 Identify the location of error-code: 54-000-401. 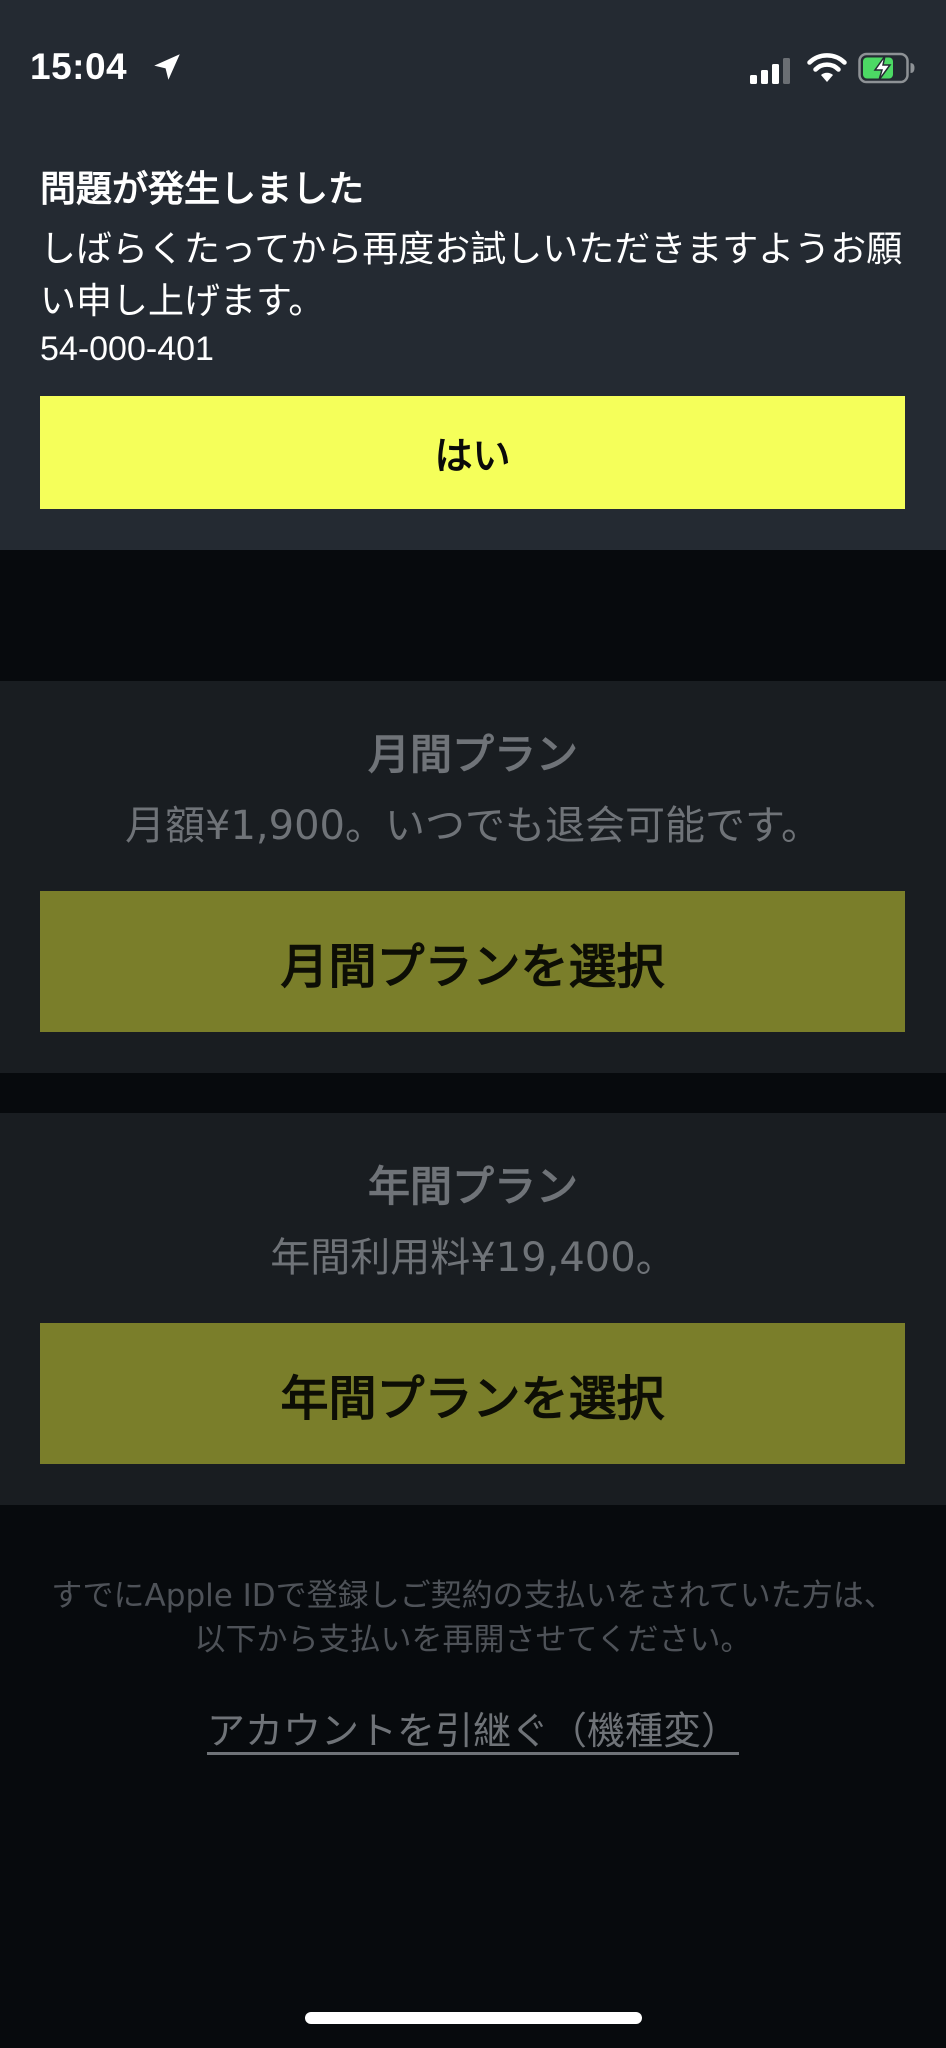
(127, 349).